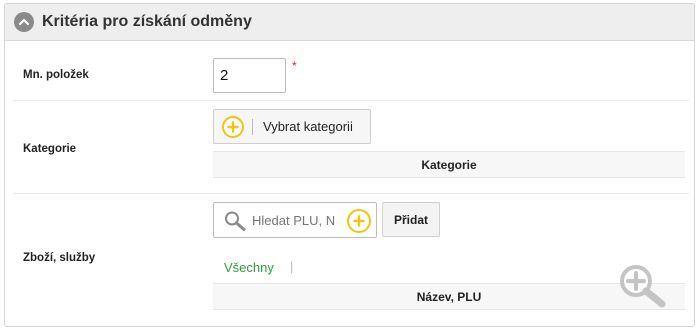  What do you see at coordinates (249, 267) in the screenshot?
I see `filter-all-link: Všechny` at bounding box center [249, 267].